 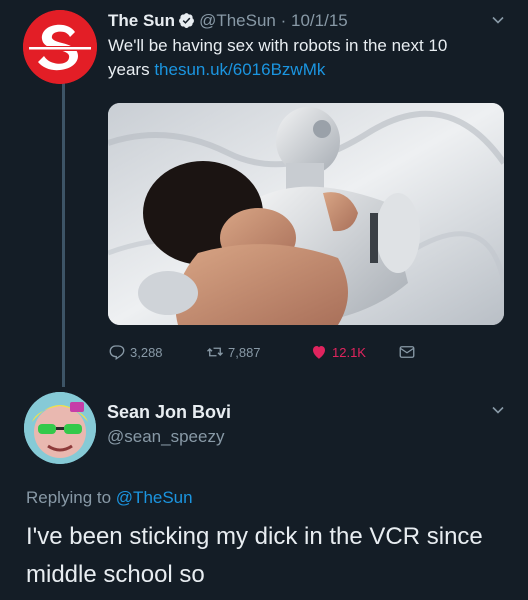 What do you see at coordinates (169, 412) in the screenshot?
I see `reply-author-name: Sean Jon Bovi` at bounding box center [169, 412].